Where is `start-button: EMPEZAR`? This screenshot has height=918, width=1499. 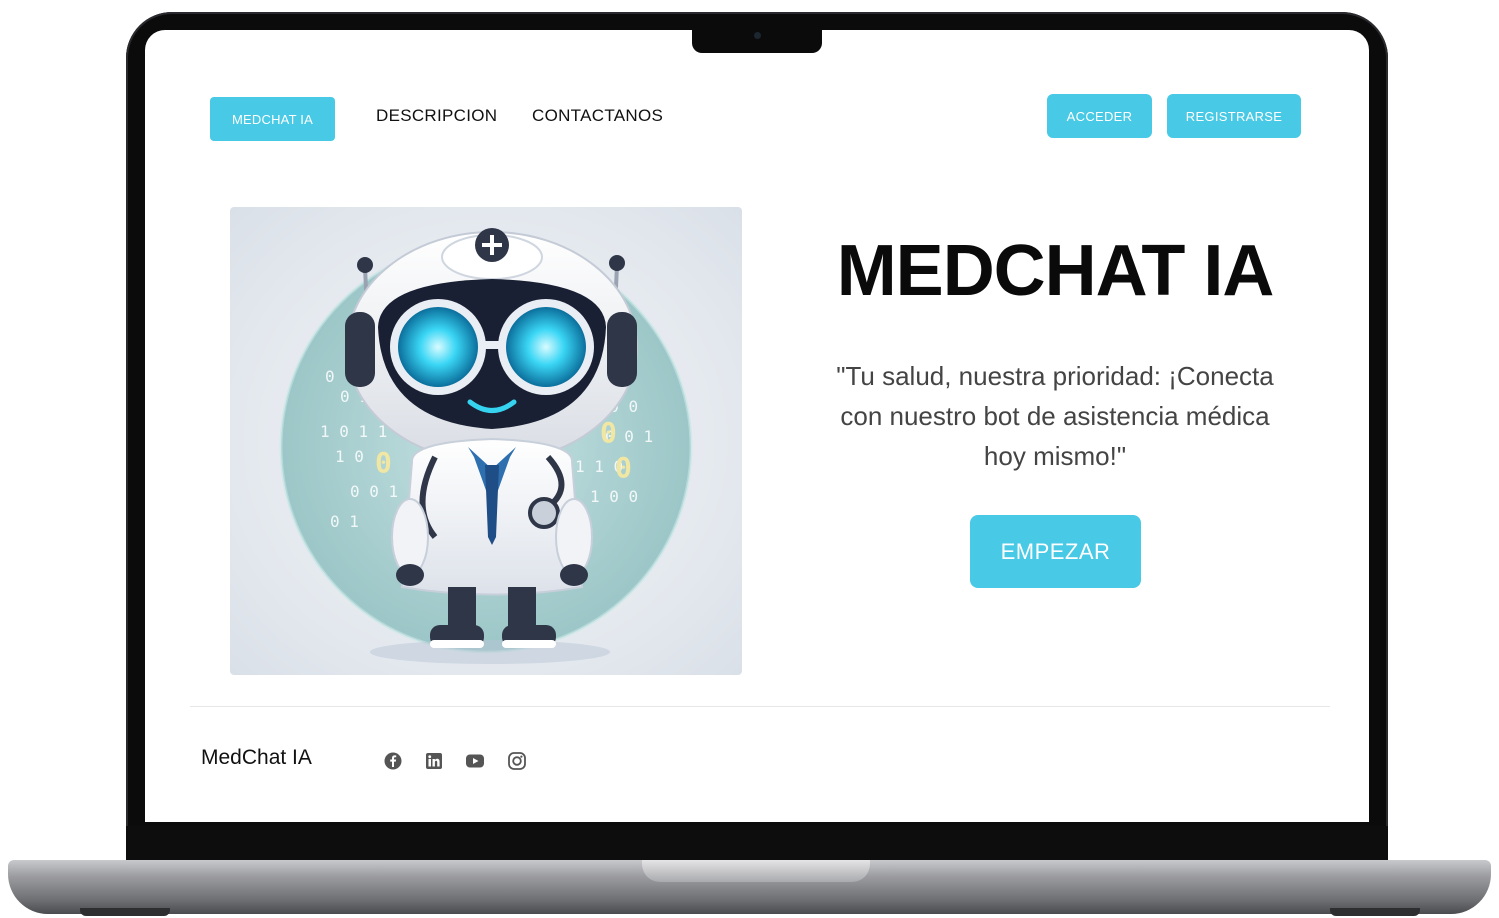
start-button: EMPEZAR is located at coordinates (1055, 551).